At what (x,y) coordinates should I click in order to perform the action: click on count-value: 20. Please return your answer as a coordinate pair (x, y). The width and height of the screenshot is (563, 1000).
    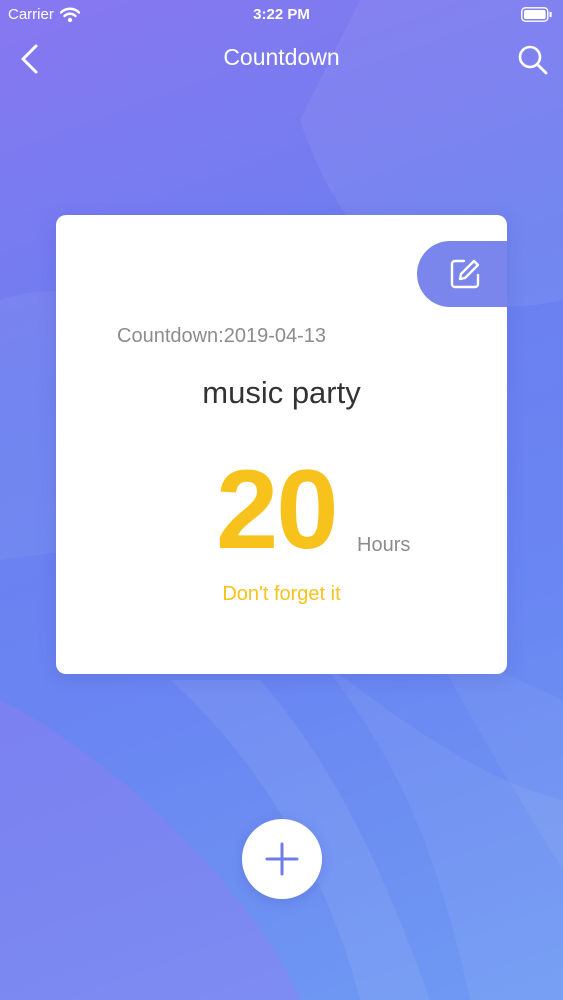
    Looking at the image, I should click on (277, 509).